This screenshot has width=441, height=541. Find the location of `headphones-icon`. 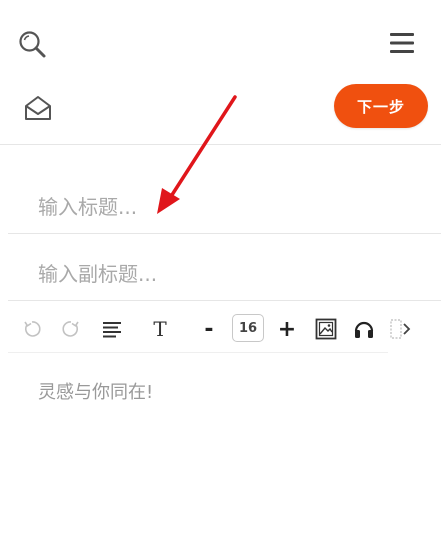

headphones-icon is located at coordinates (364, 329).